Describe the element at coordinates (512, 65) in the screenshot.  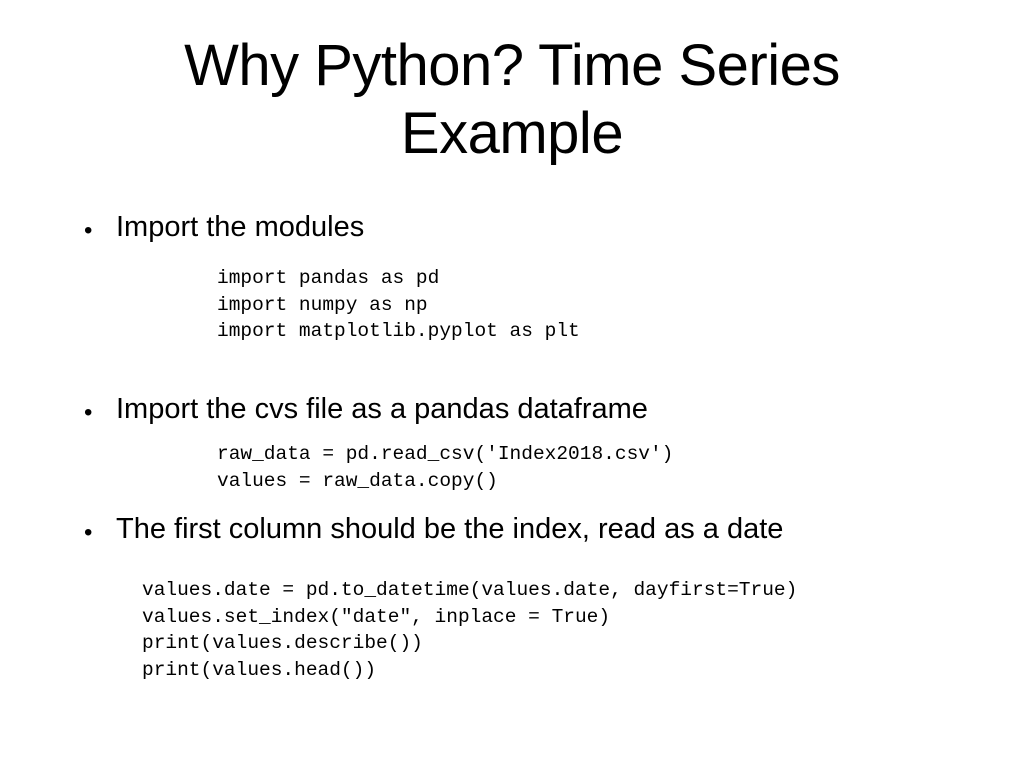
I see `title-line-1: Why Python? Time Series` at that location.